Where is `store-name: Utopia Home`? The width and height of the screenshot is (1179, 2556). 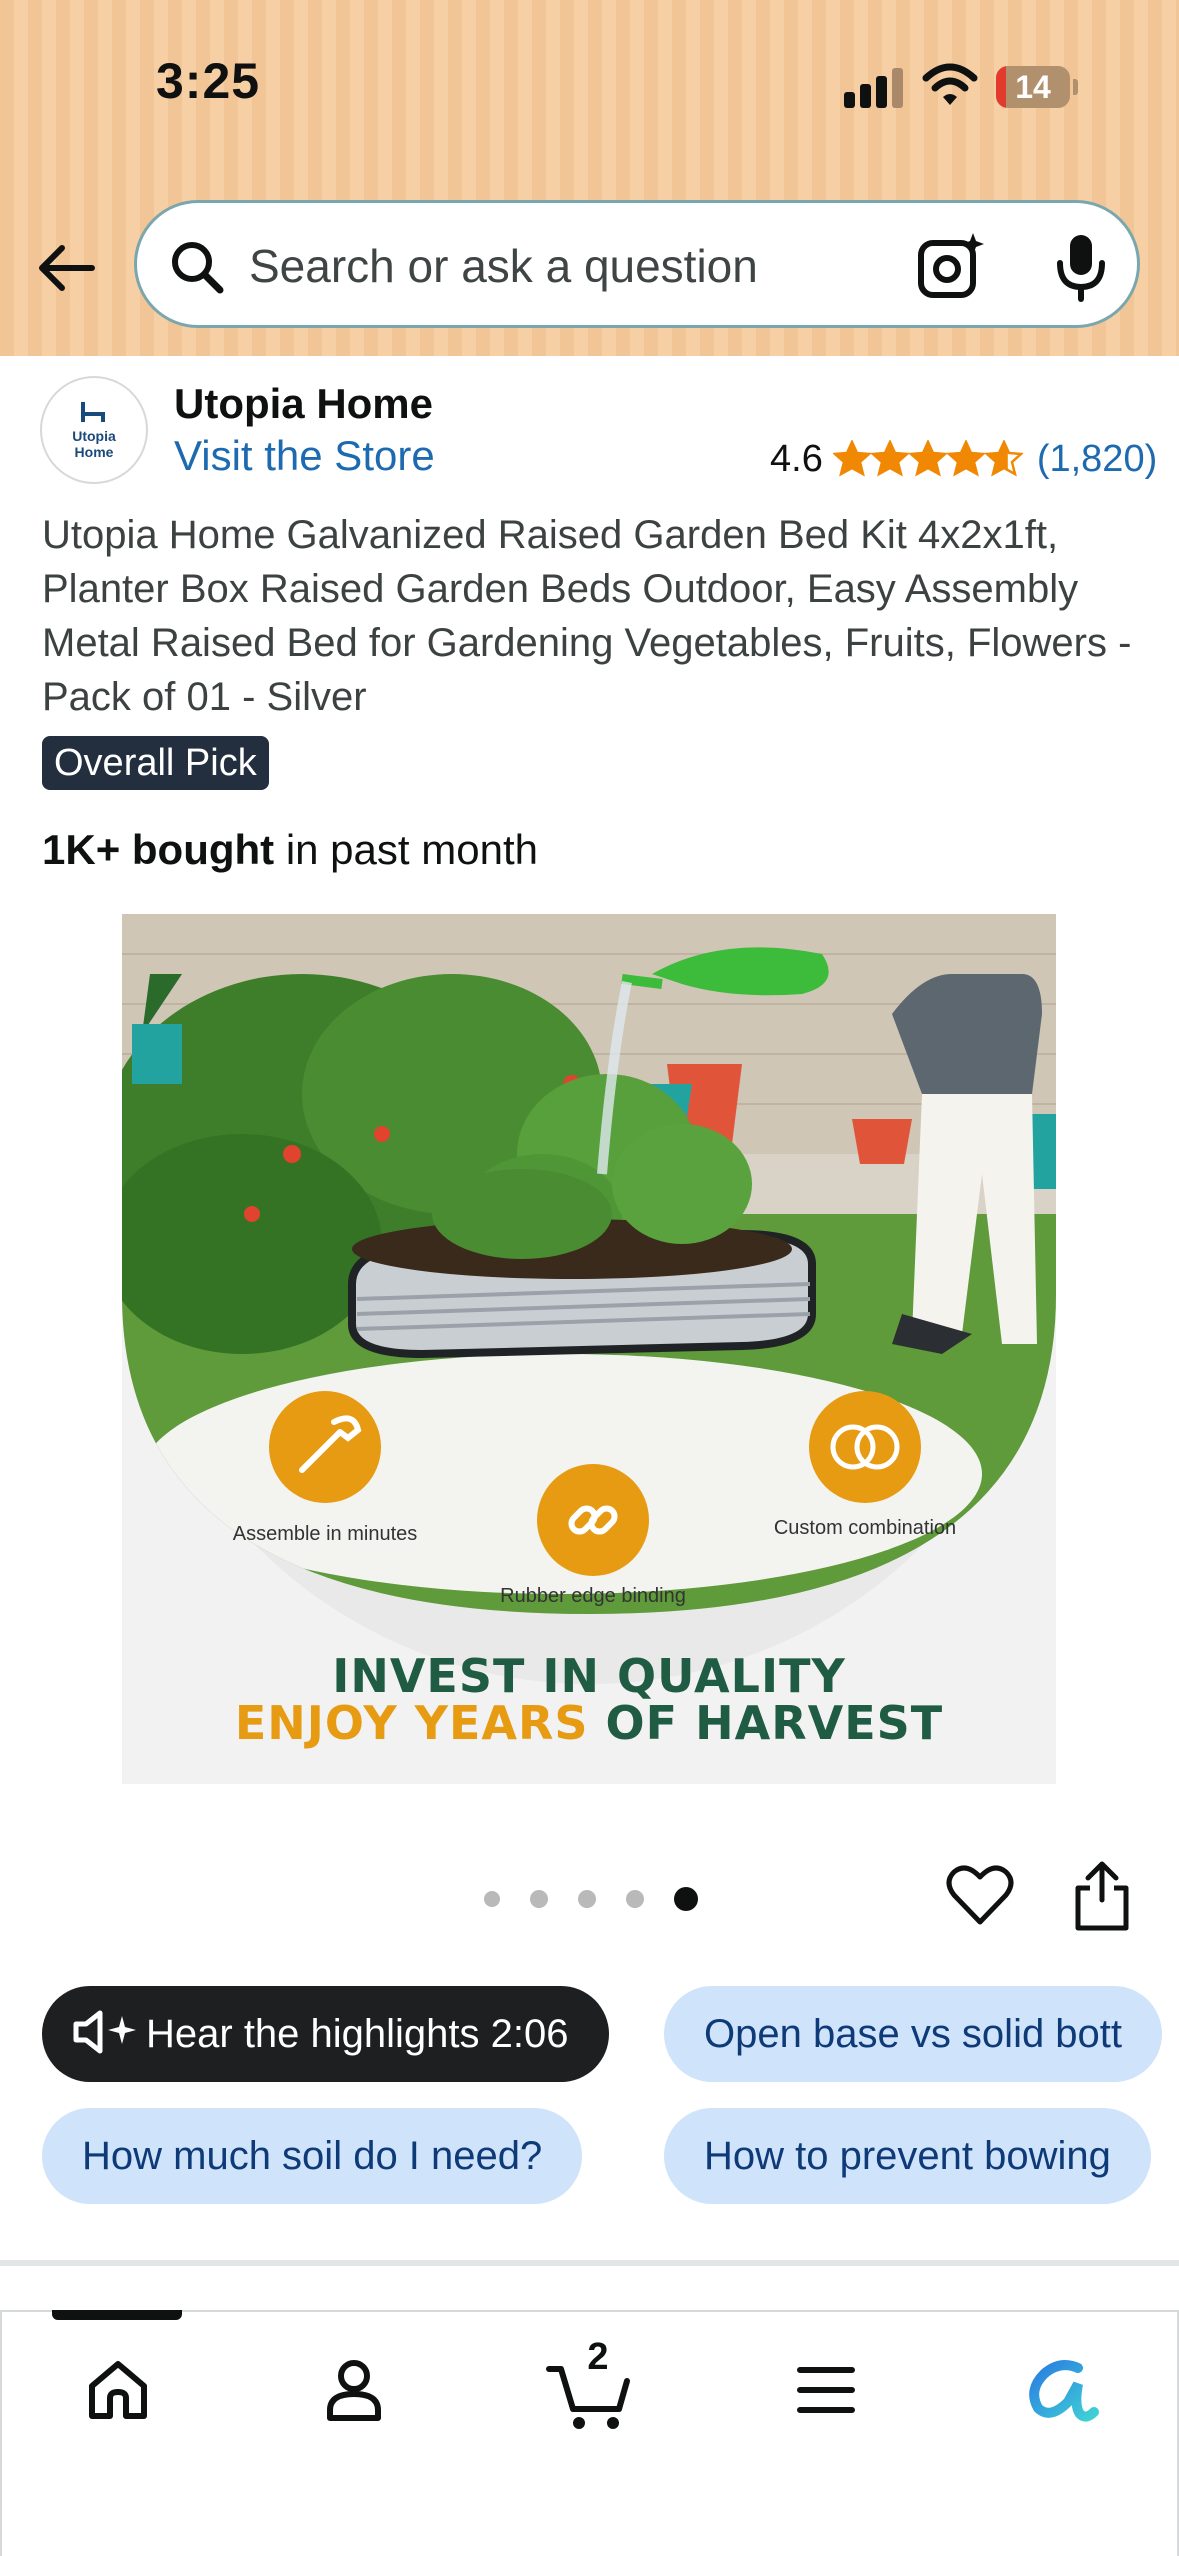 store-name: Utopia Home is located at coordinates (304, 403).